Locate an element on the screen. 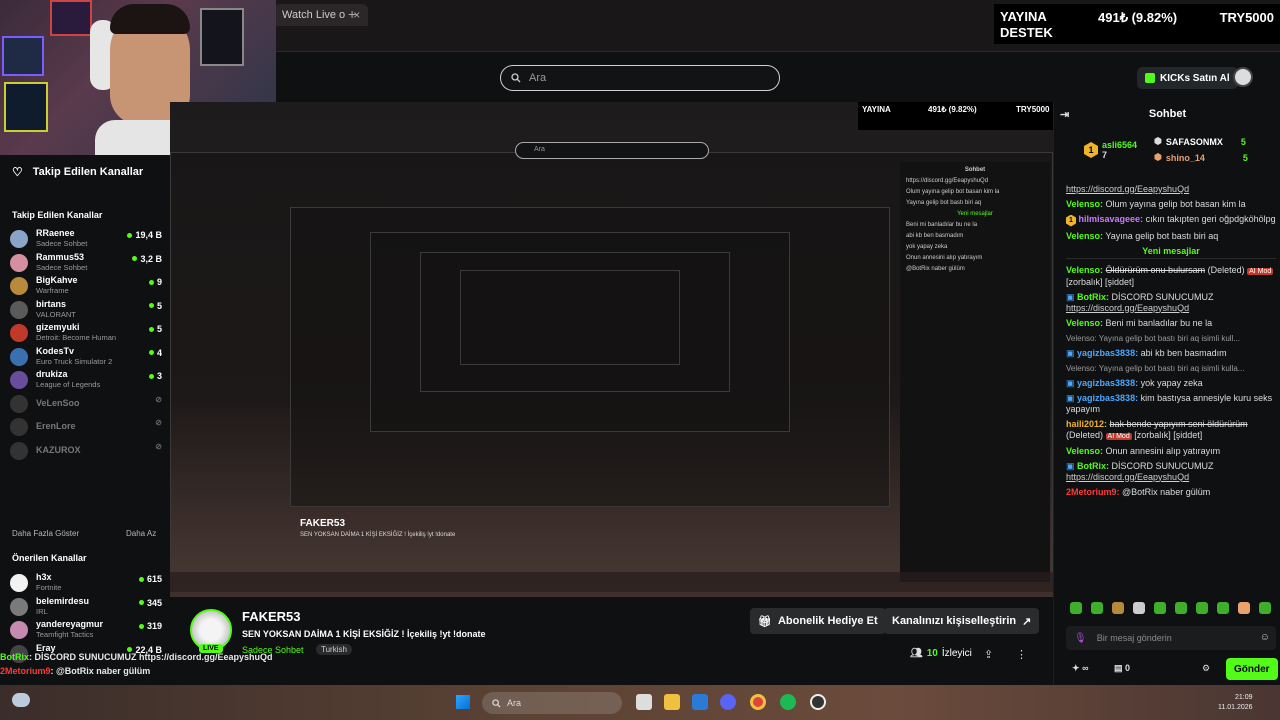 This screenshot has height=720, width=1280. avatar is located at coordinates (19, 630).